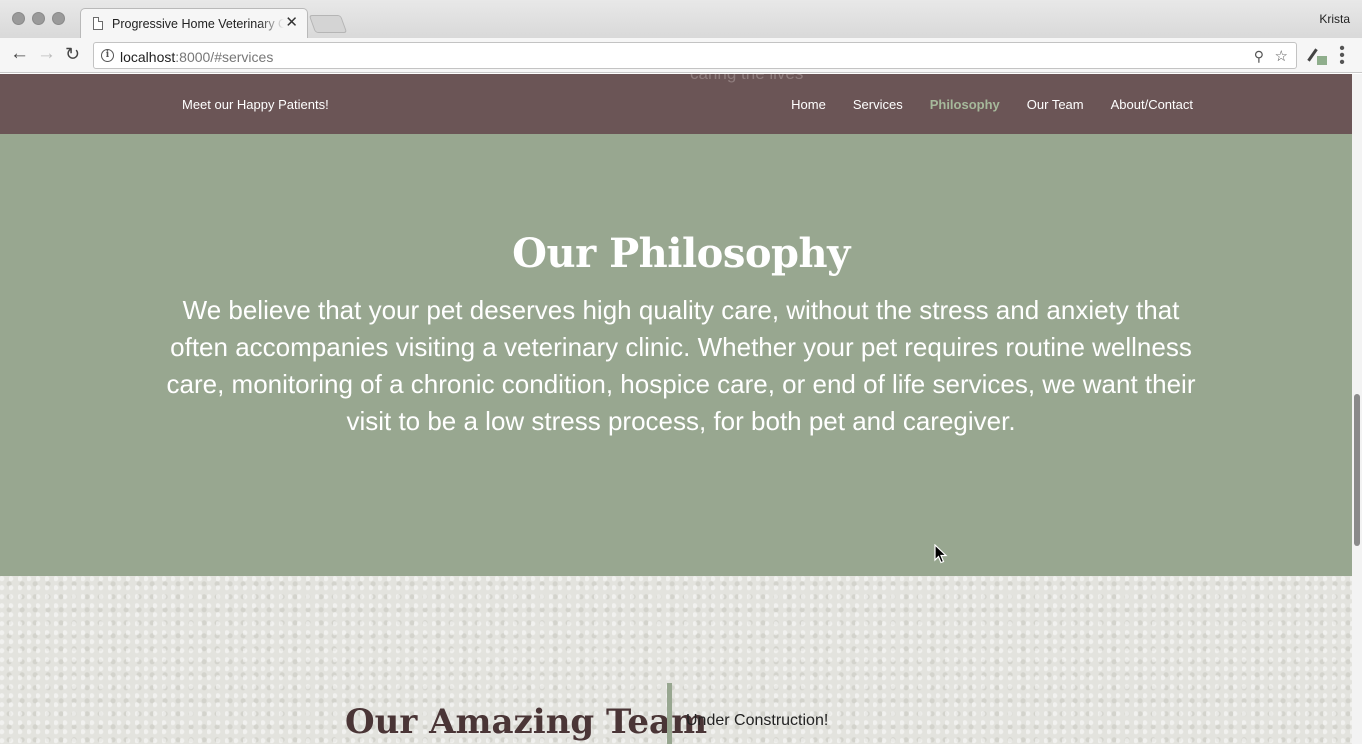 The image size is (1362, 744). Describe the element at coordinates (526, 722) in the screenshot. I see `team-title: Our Amazing Team` at that location.